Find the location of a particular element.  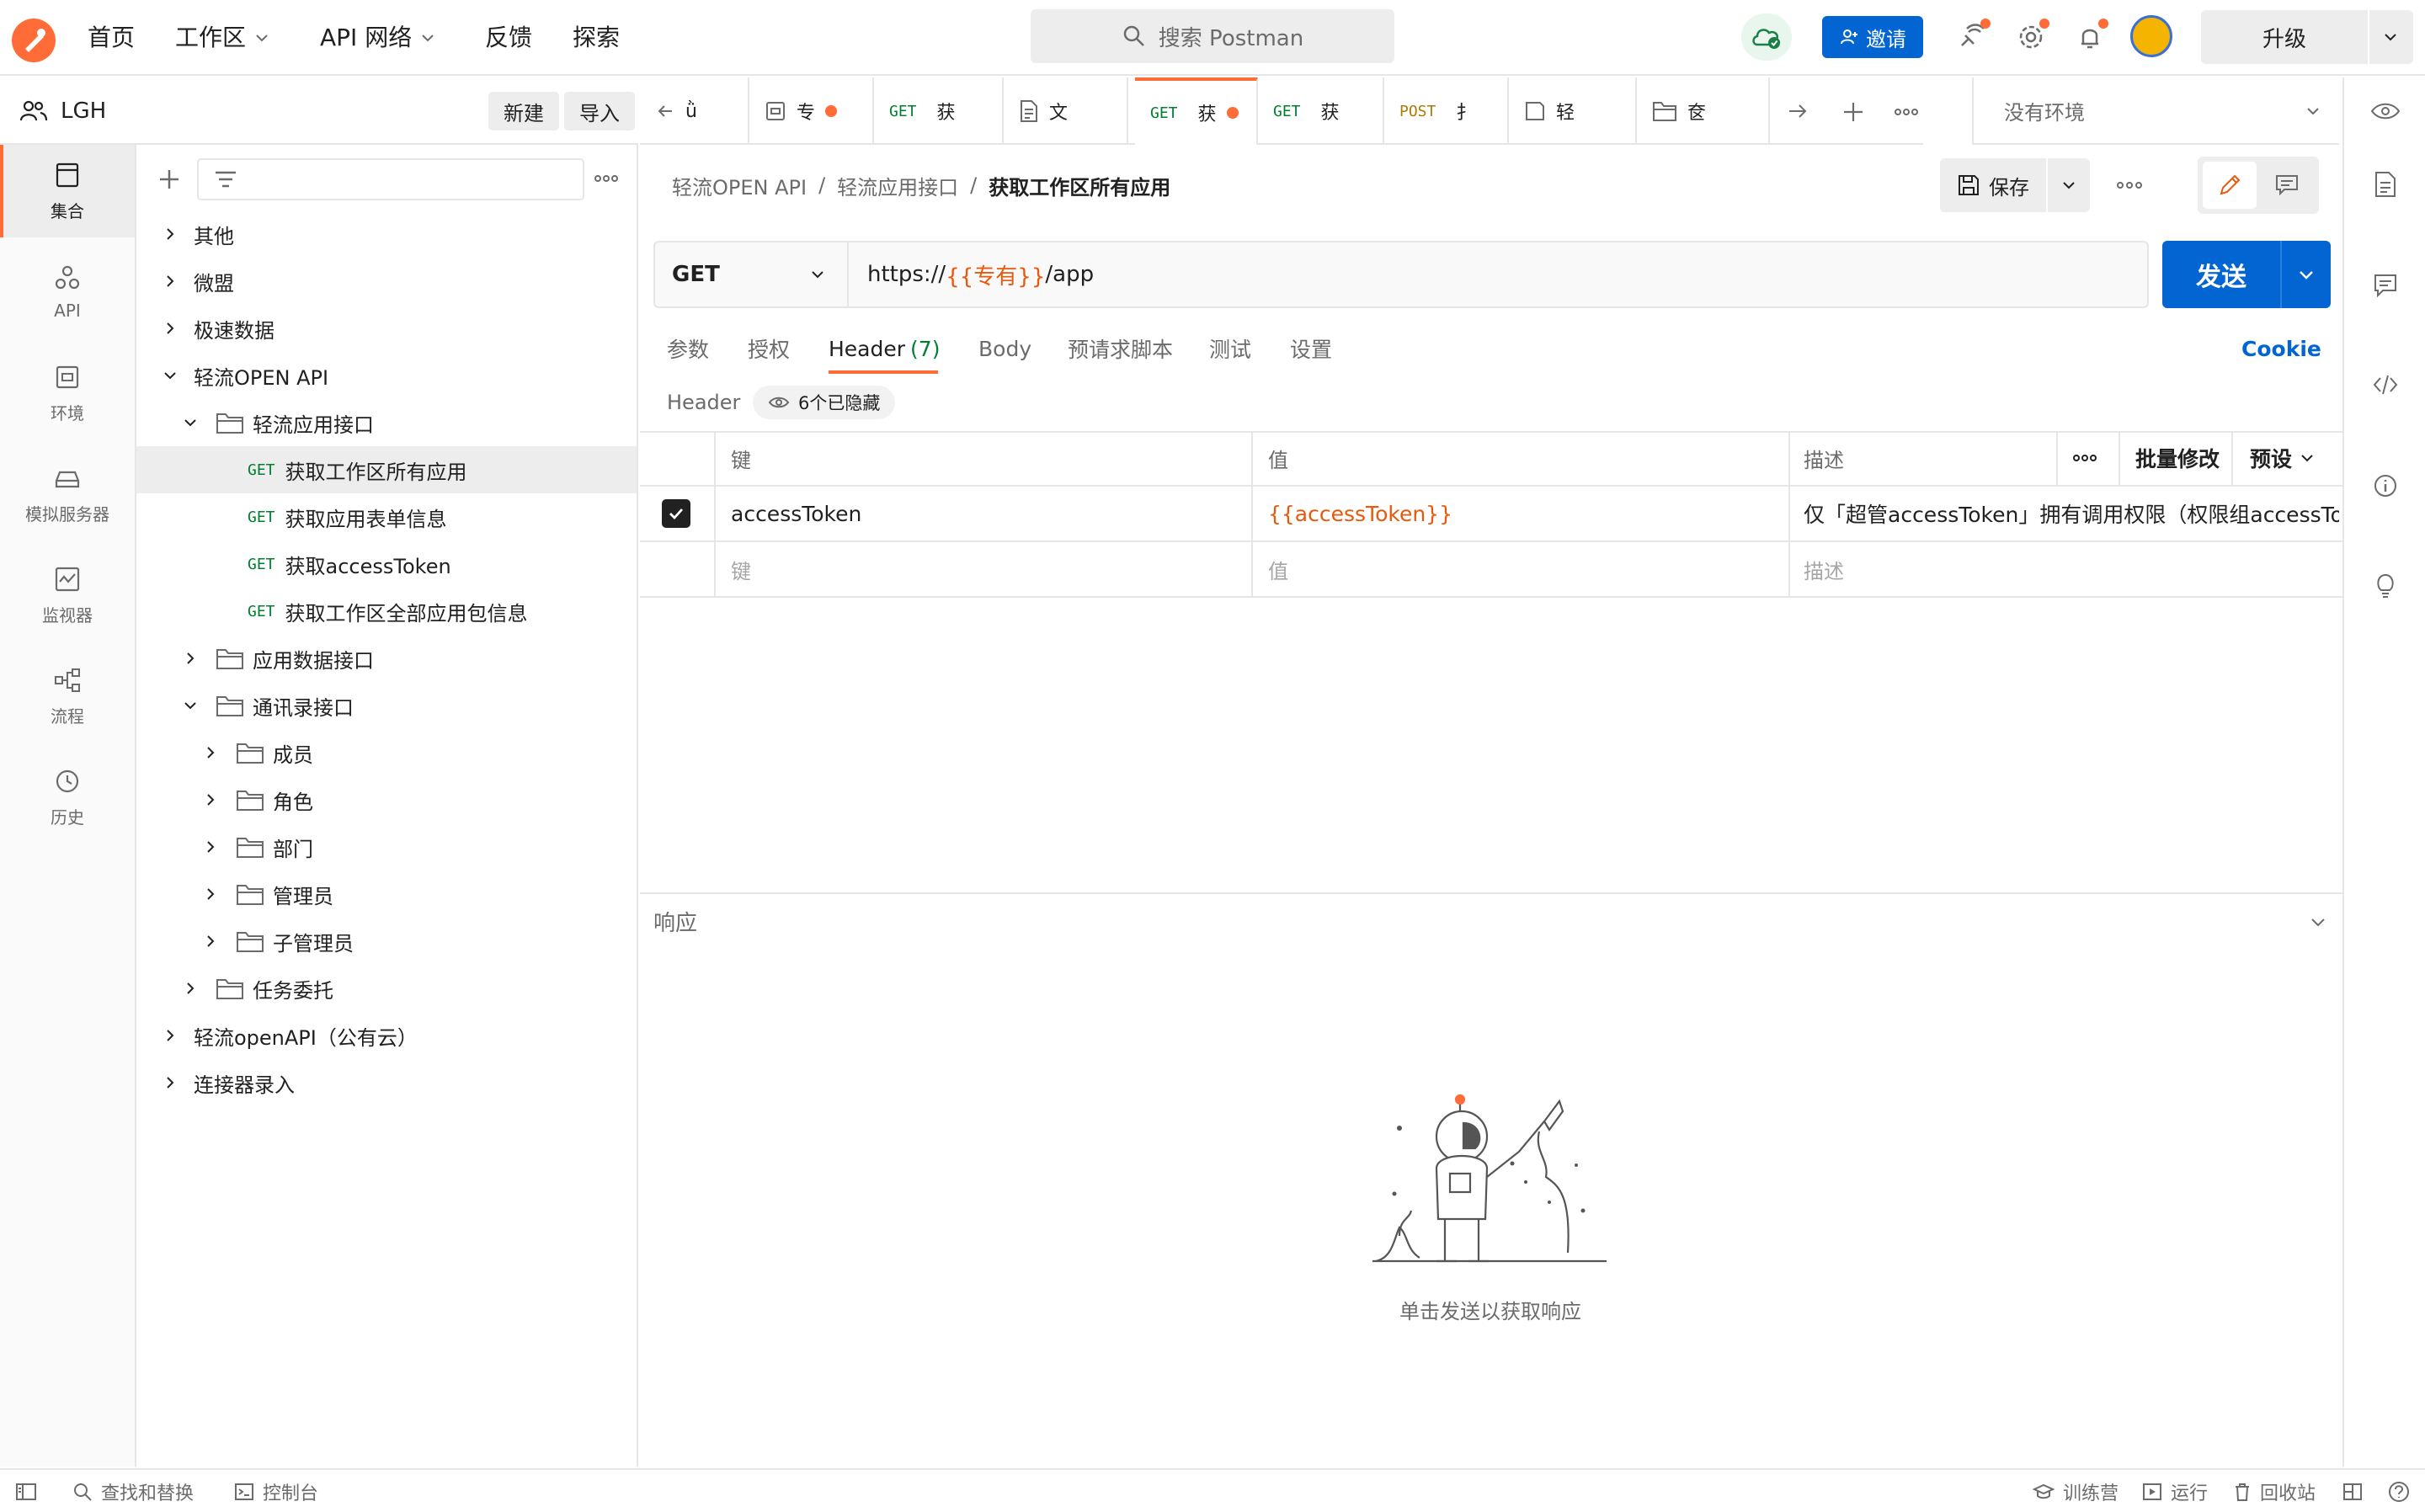

hidden-headers-toggle: 6个已隐藏 is located at coordinates (824, 403).